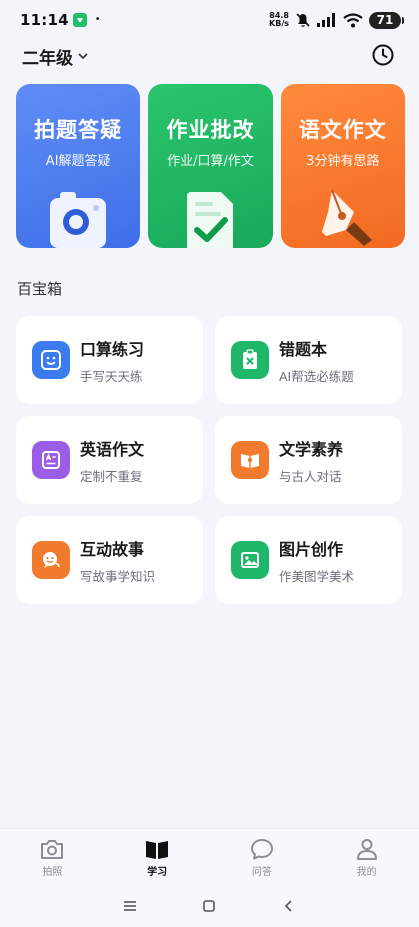 This screenshot has height=927, width=419. I want to click on back-chevron-icon, so click(289, 906).